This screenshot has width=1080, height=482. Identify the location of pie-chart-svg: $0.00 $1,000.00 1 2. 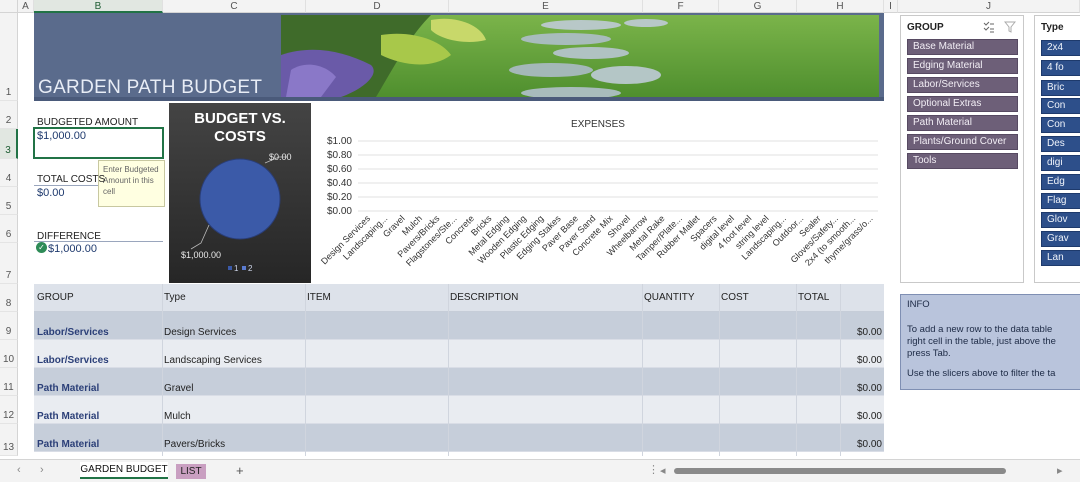
(236, 212).